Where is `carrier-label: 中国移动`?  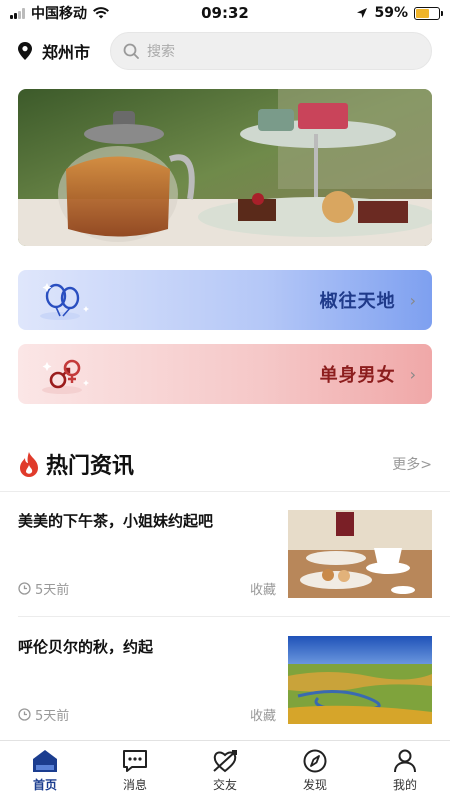
carrier-label: 中国移动 is located at coordinates (59, 14).